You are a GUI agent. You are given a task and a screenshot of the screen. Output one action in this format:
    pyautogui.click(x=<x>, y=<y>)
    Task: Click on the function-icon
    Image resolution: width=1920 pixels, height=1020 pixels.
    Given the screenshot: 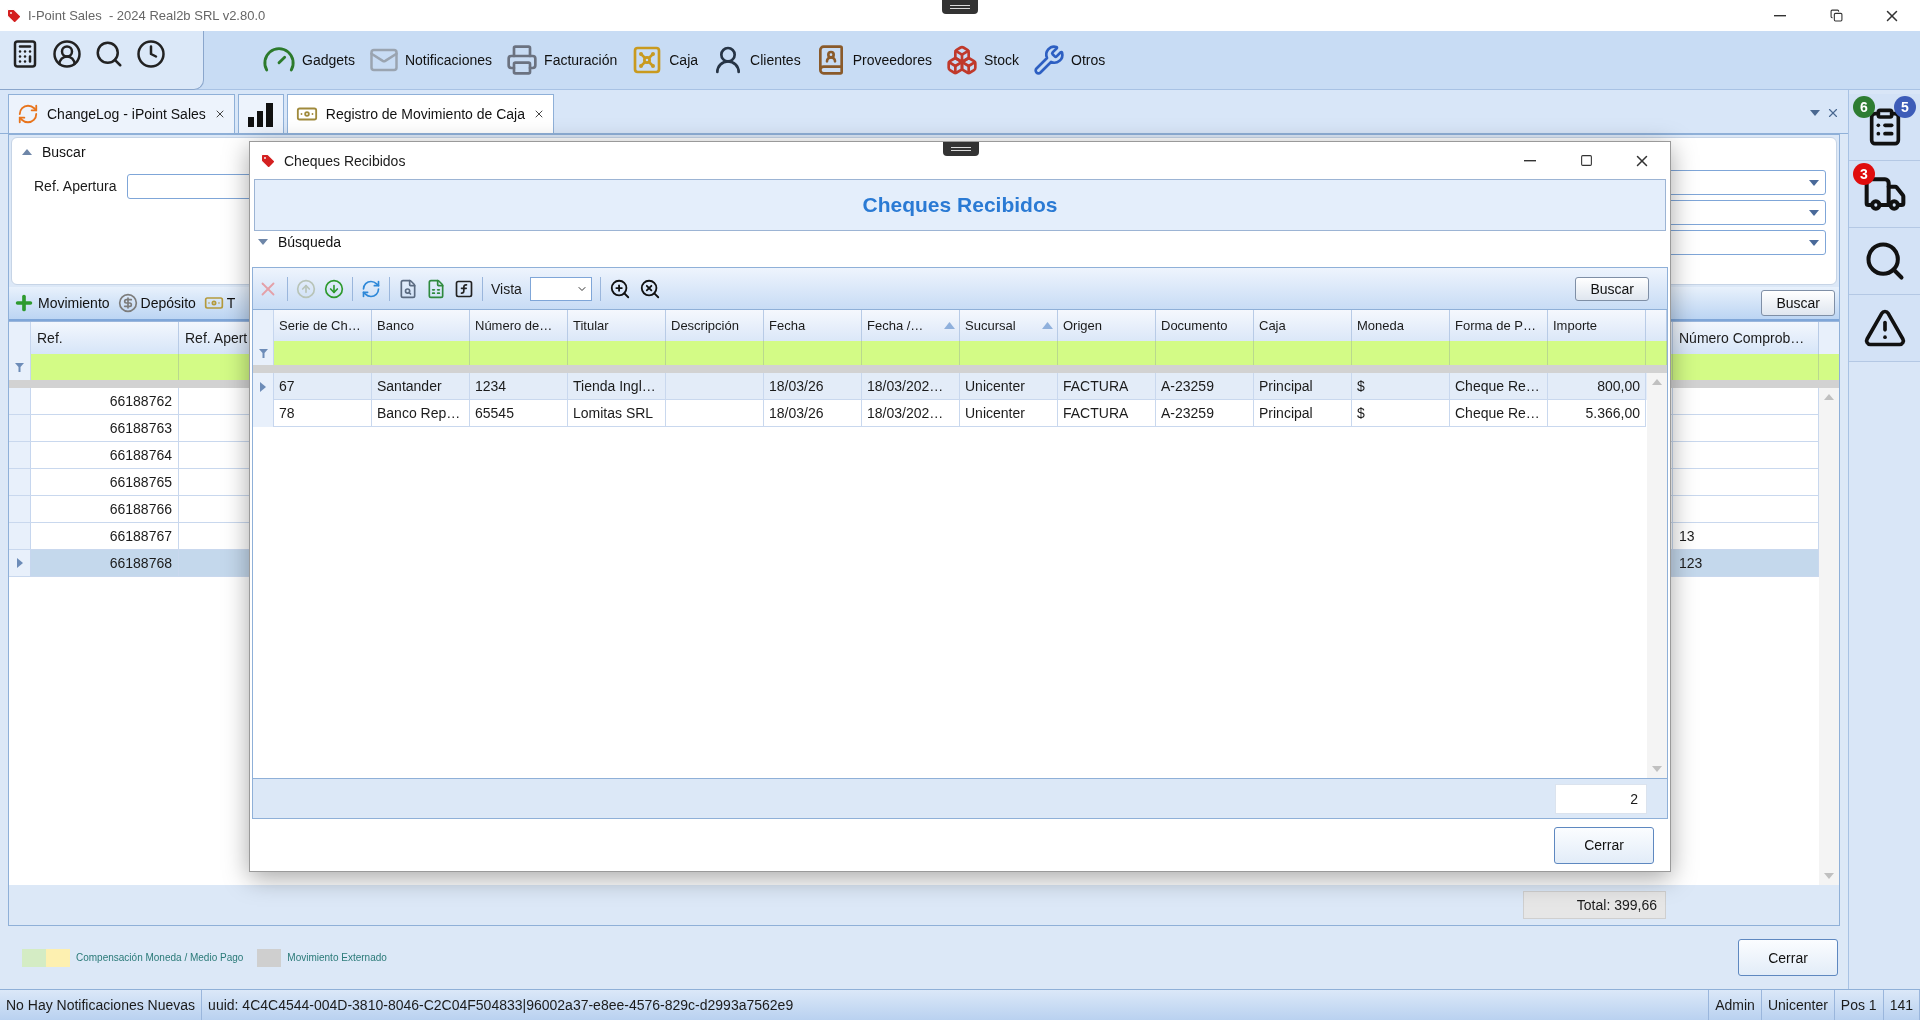 What is the action you would take?
    pyautogui.click(x=464, y=288)
    